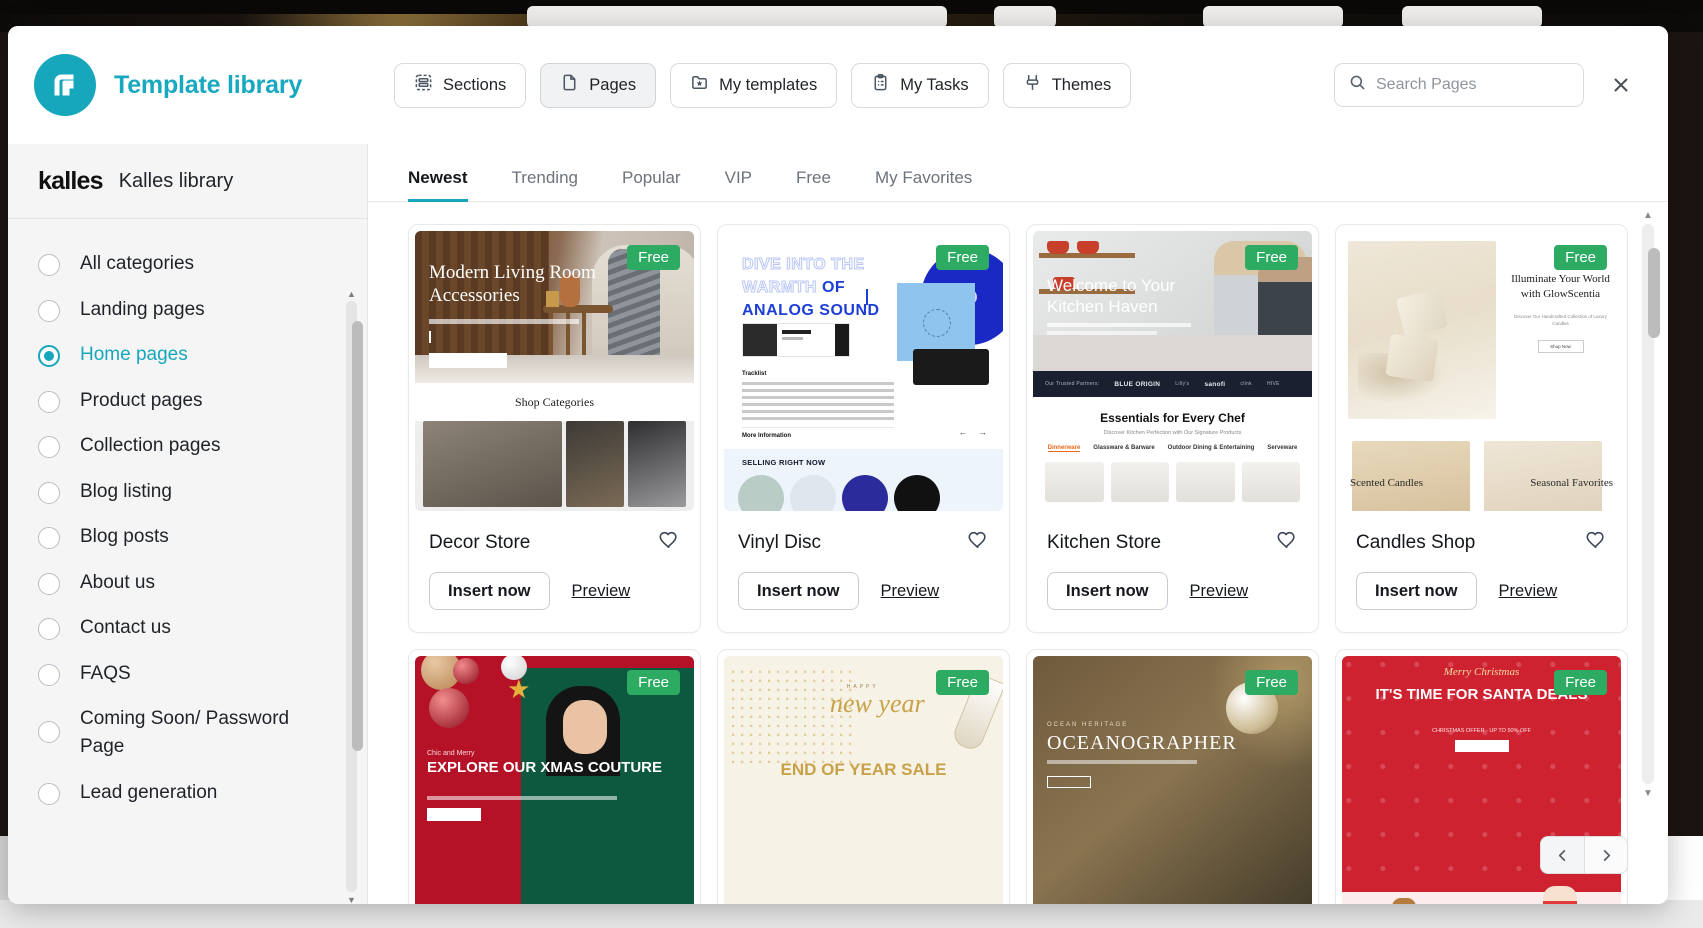  What do you see at coordinates (187, 264) in the screenshot?
I see `sidebar-item-all-categories: All categories` at bounding box center [187, 264].